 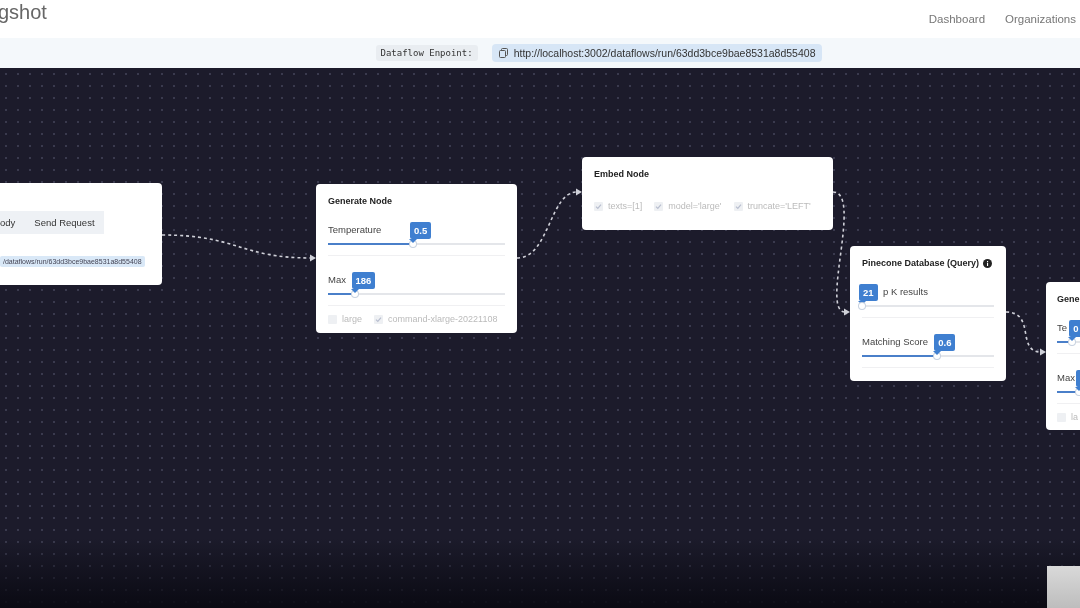 I want to click on endpoint-label: Dataflow Enpoint:, so click(x=426, y=53).